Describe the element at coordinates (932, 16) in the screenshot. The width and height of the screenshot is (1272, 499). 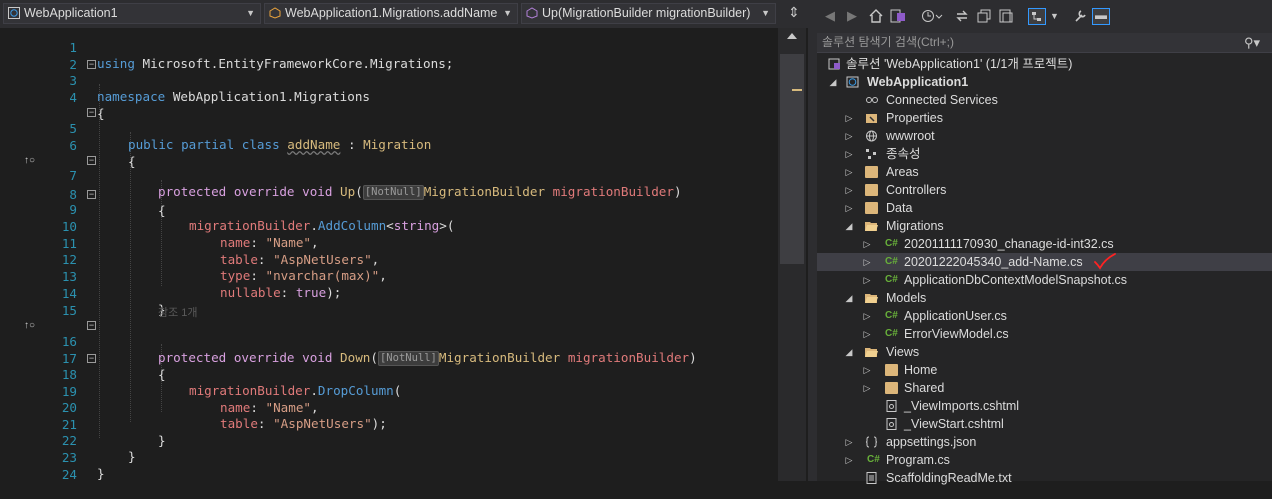
I see `pending-changes-icon` at that location.